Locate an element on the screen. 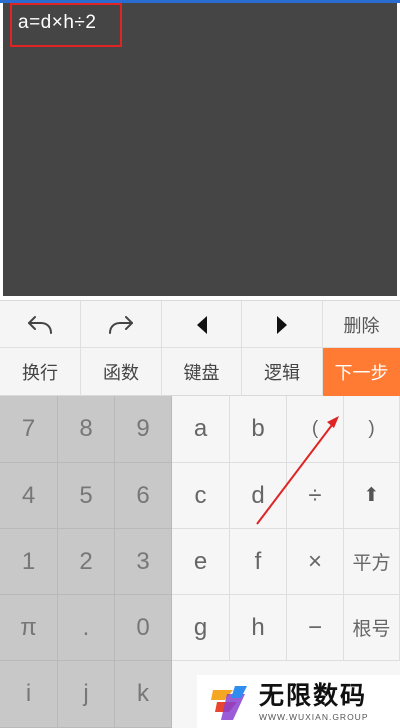 This screenshot has height=728, width=400. watermark-name: 无限数码 is located at coordinates (313, 695).